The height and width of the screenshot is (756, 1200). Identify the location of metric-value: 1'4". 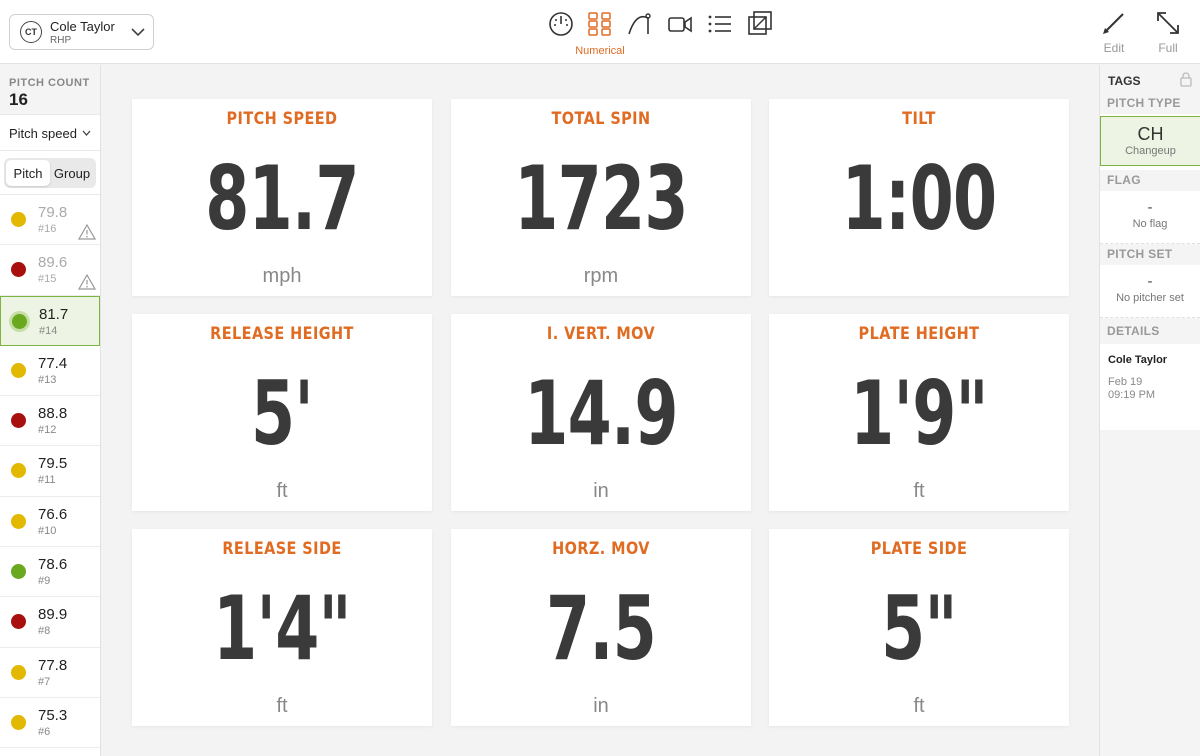
(282, 628).